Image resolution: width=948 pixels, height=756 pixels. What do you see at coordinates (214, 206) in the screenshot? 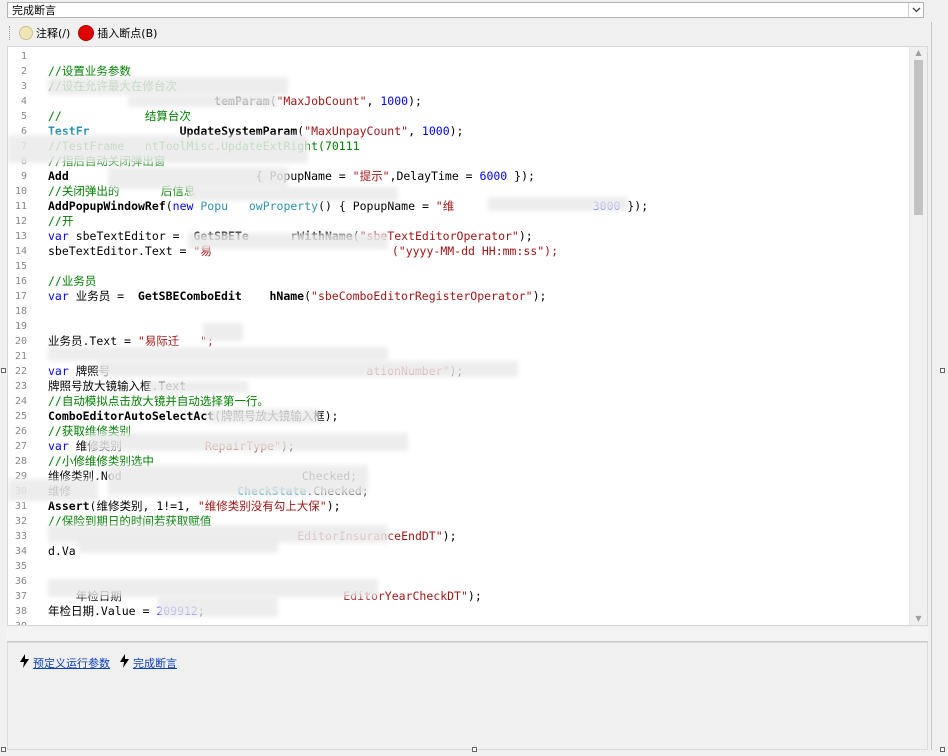
I see `code-token: Popu` at bounding box center [214, 206].